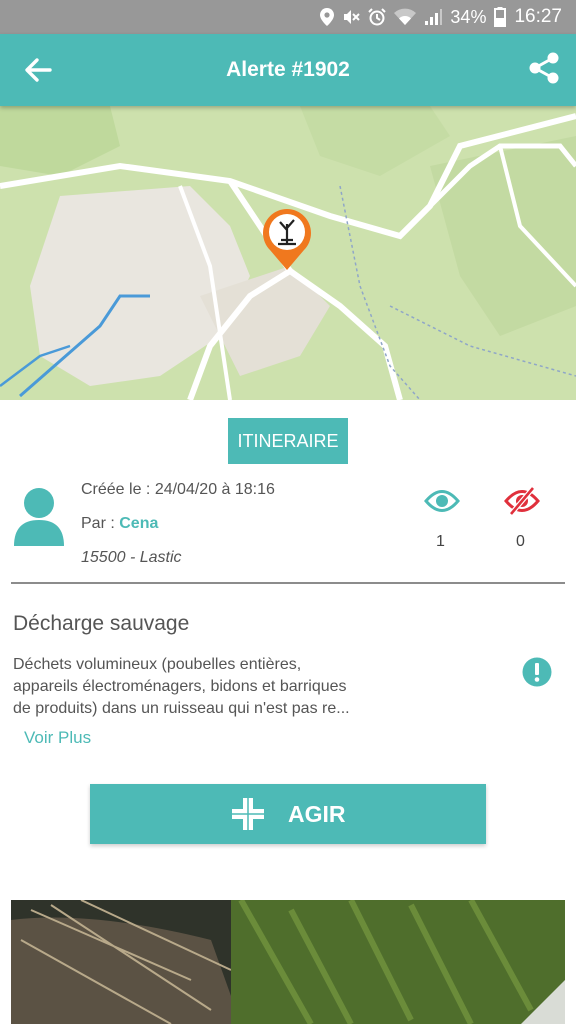 Image resolution: width=576 pixels, height=1024 pixels. Describe the element at coordinates (101, 623) in the screenshot. I see `alert-title: Décharge sauvage` at that location.